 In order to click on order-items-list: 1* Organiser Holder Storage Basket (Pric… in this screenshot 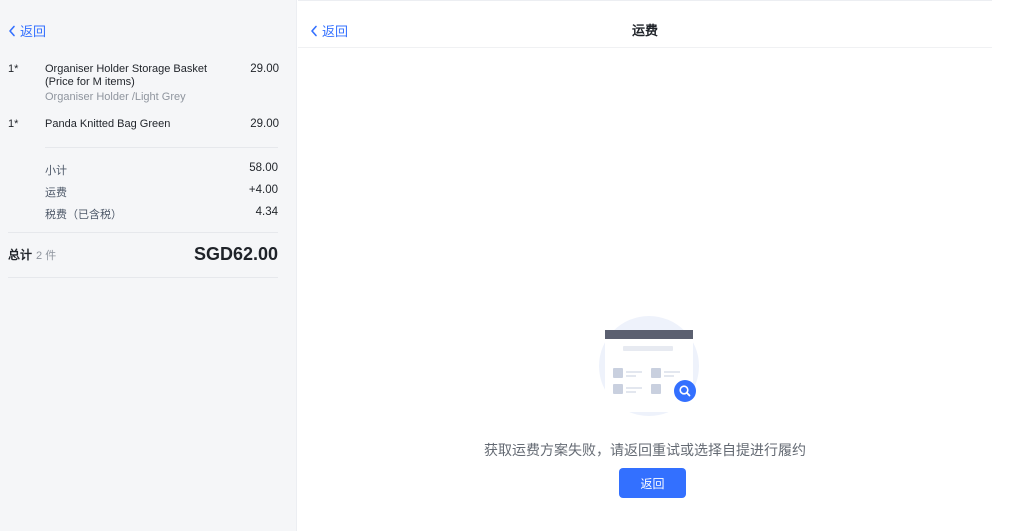, I will do `click(143, 97)`.